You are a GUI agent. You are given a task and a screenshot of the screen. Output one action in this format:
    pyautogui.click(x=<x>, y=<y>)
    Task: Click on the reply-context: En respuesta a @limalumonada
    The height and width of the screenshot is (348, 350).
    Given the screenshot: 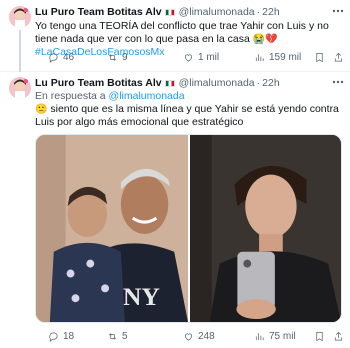 What is the action you would take?
    pyautogui.click(x=110, y=96)
    